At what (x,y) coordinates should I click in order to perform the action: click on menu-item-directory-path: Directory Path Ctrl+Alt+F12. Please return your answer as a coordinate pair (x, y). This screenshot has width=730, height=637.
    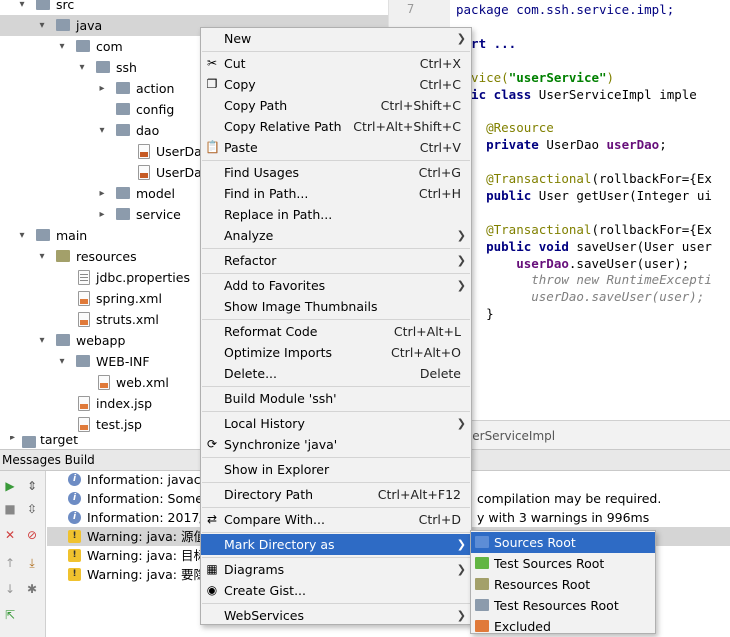
    Looking at the image, I should click on (336, 494).